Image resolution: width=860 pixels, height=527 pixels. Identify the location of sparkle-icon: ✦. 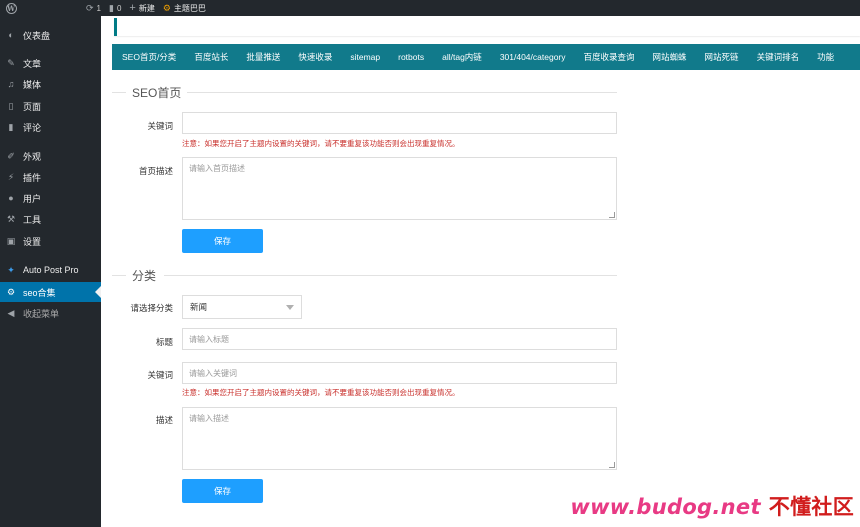
(11, 269).